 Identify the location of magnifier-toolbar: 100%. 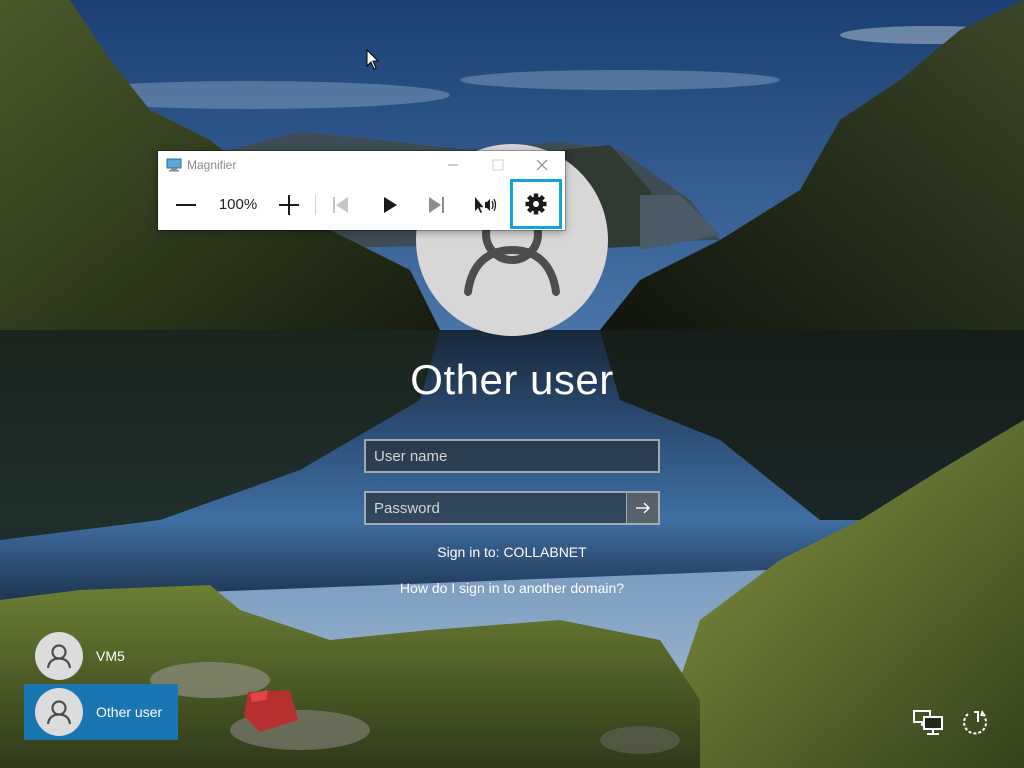
(361, 204).